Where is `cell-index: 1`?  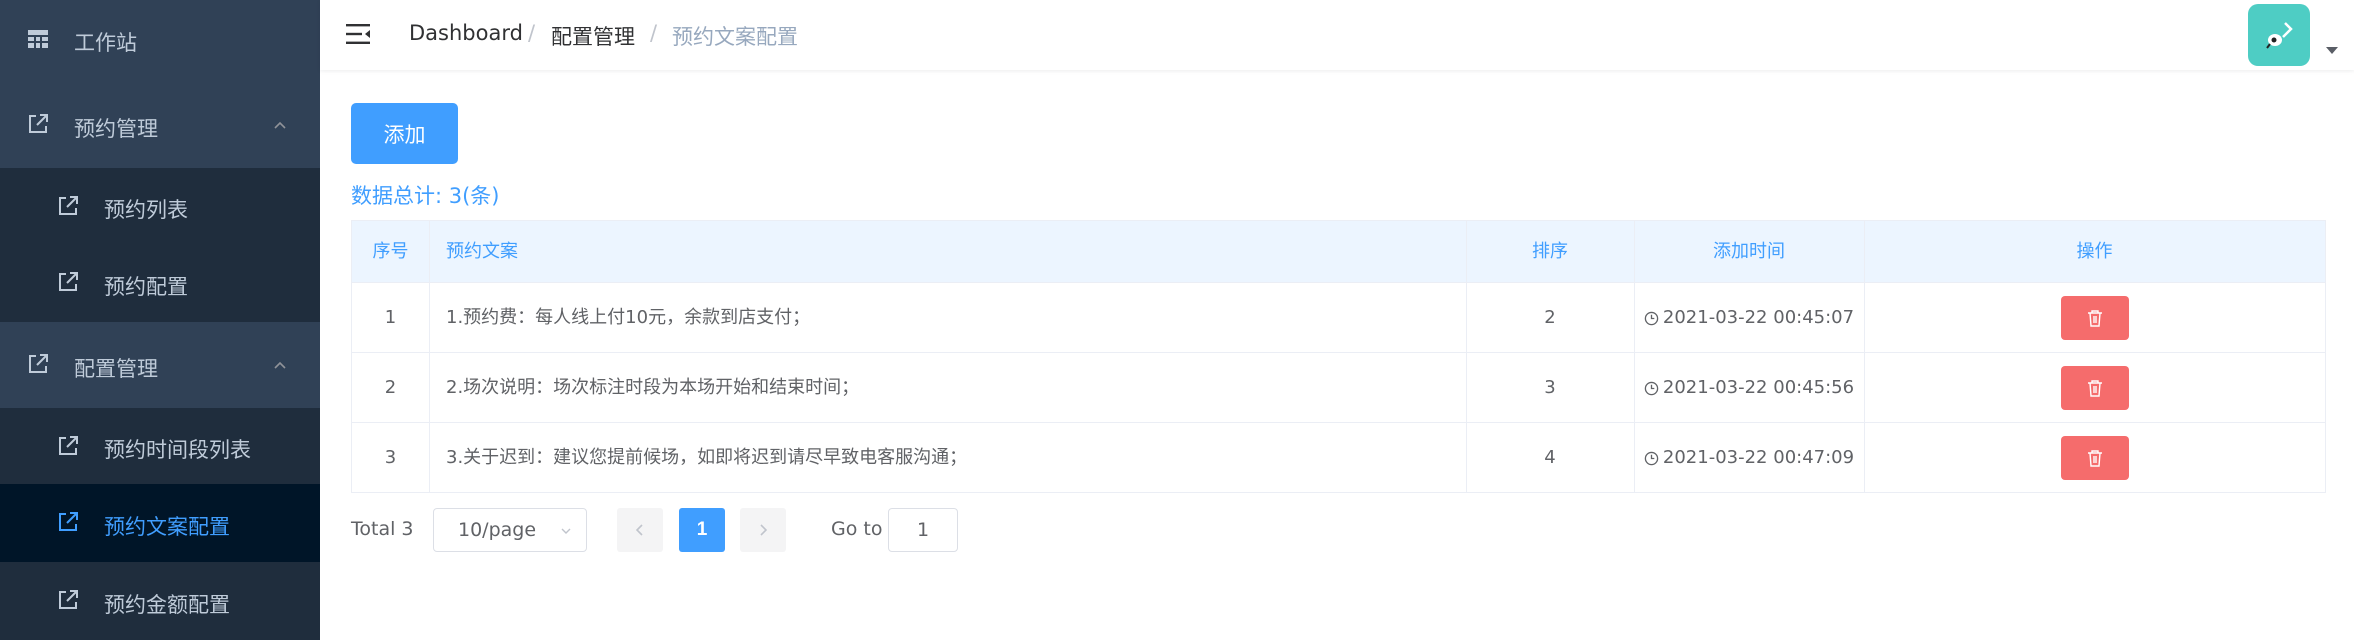
cell-index: 1 is located at coordinates (390, 317).